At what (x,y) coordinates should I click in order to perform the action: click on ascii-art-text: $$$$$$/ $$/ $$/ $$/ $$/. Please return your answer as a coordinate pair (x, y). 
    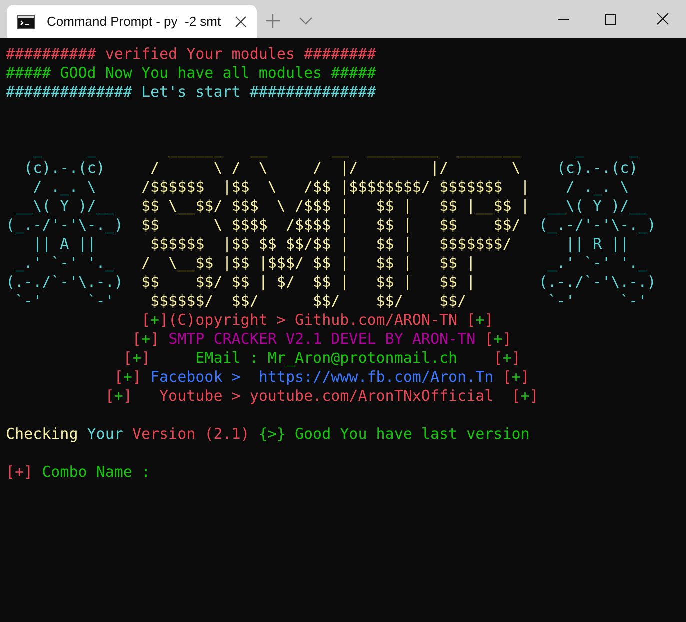
    Looking at the image, I should click on (308, 301).